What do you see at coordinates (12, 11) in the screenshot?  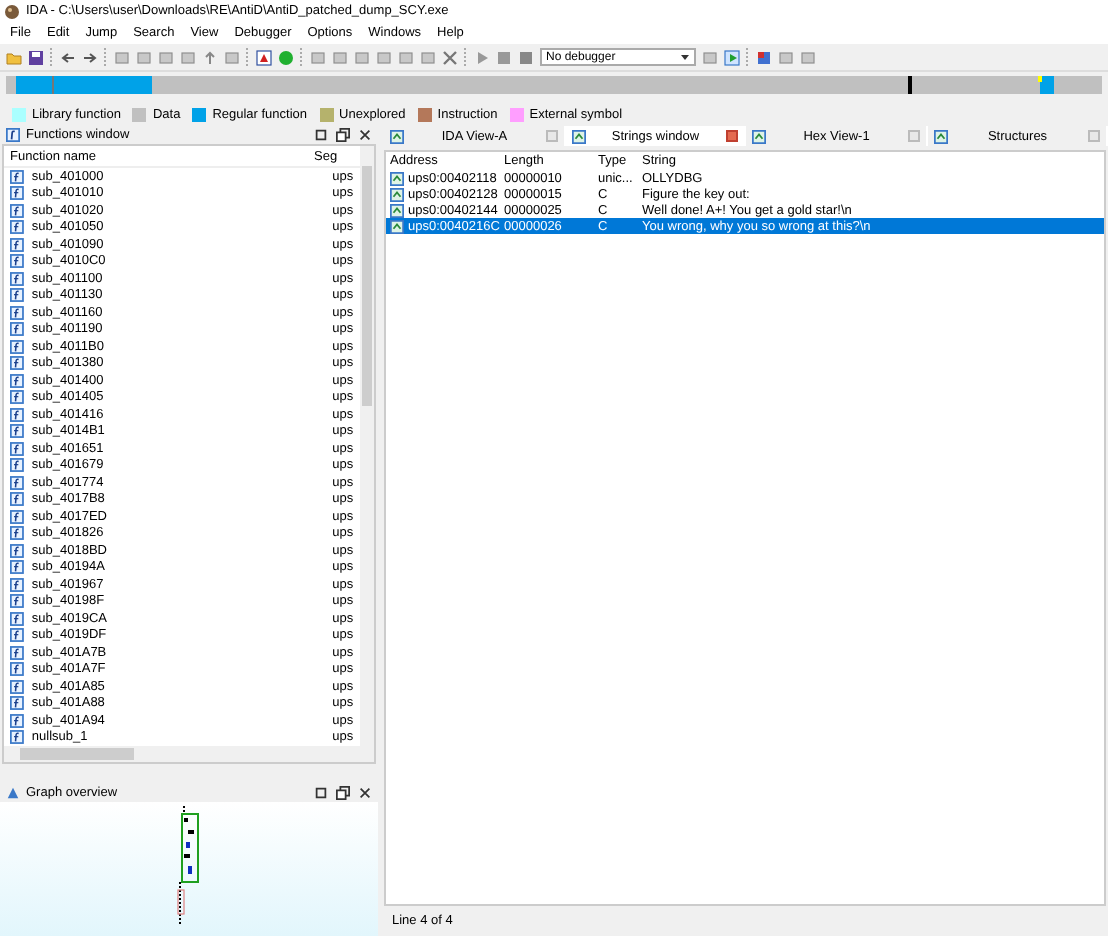 I see `app-icon` at bounding box center [12, 11].